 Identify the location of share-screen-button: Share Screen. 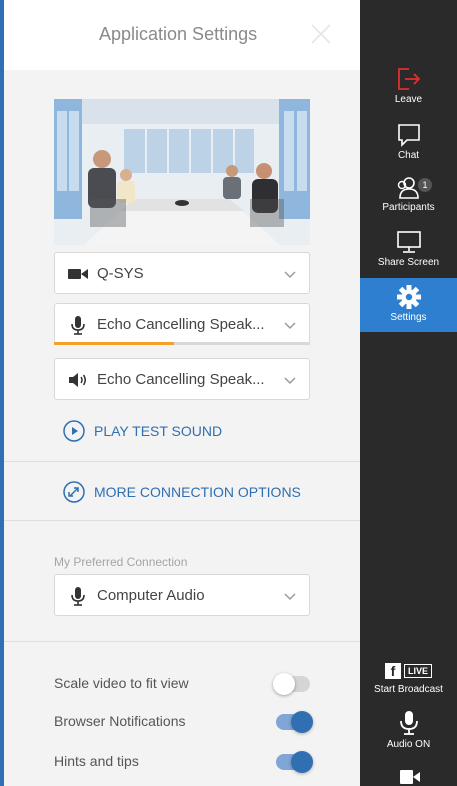
(408, 252).